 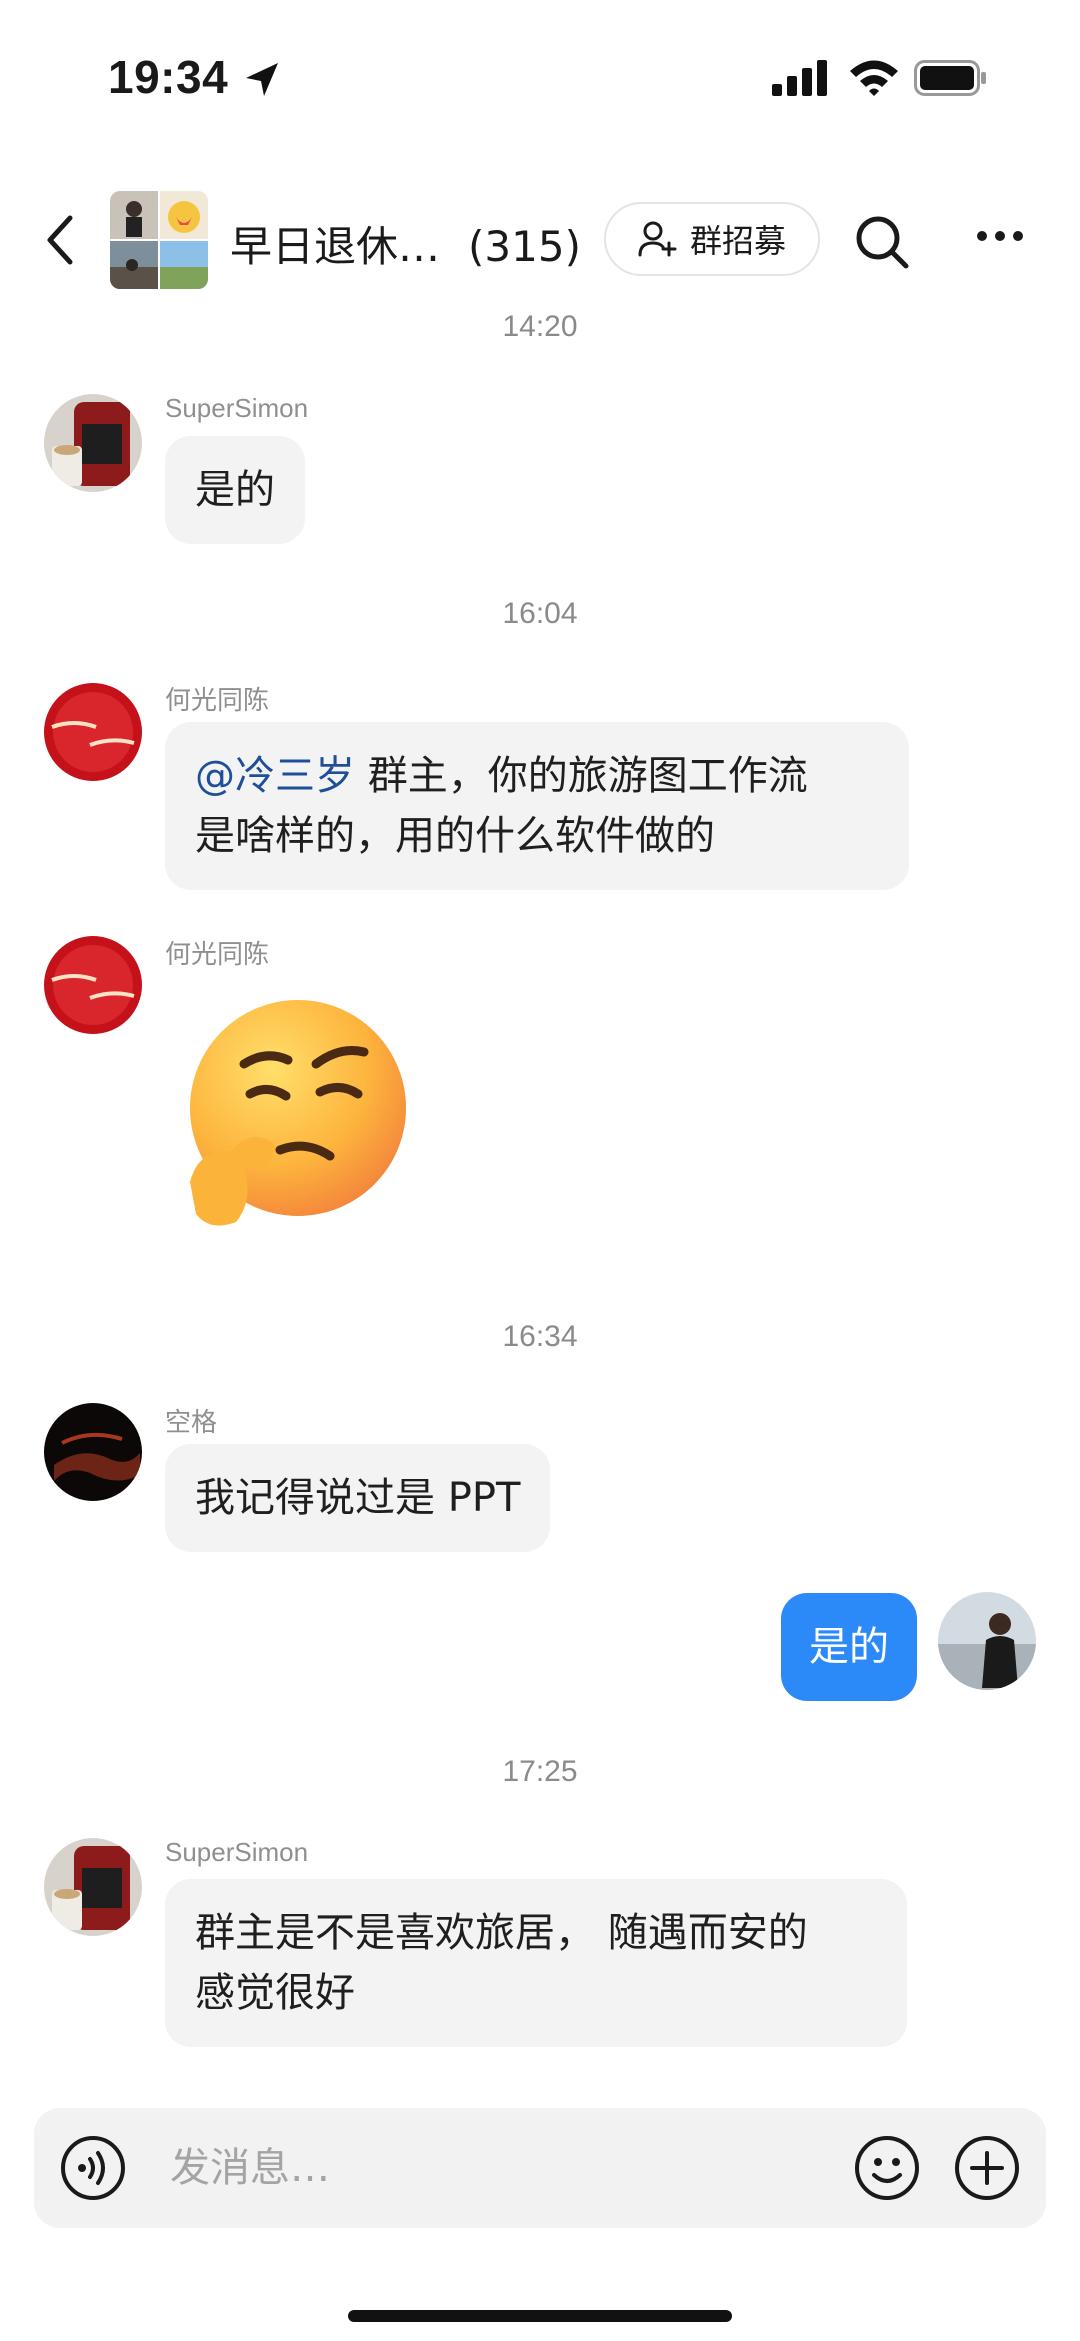 What do you see at coordinates (887, 2168) in the screenshot?
I see `emoji-icon` at bounding box center [887, 2168].